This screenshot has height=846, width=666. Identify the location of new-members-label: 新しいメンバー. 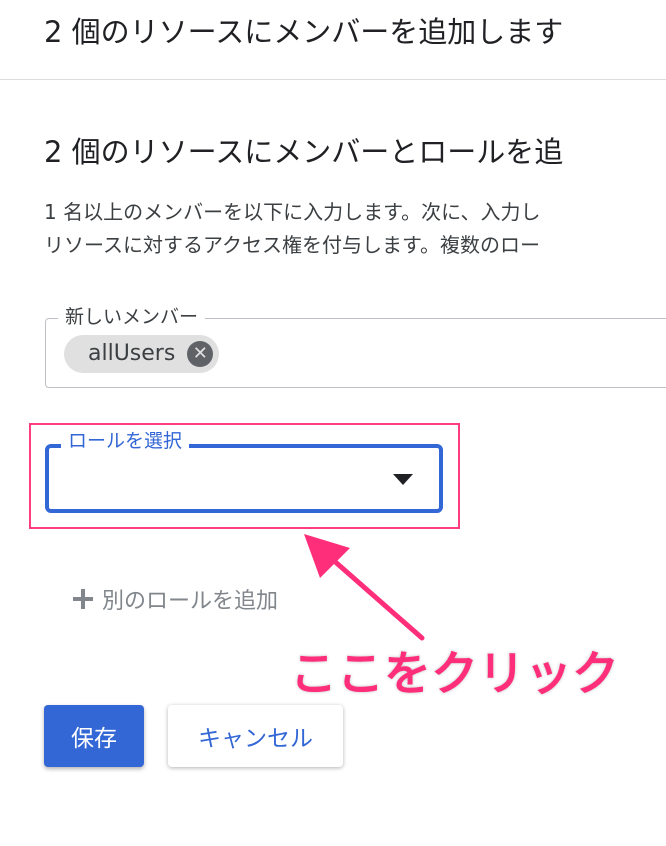
(132, 317).